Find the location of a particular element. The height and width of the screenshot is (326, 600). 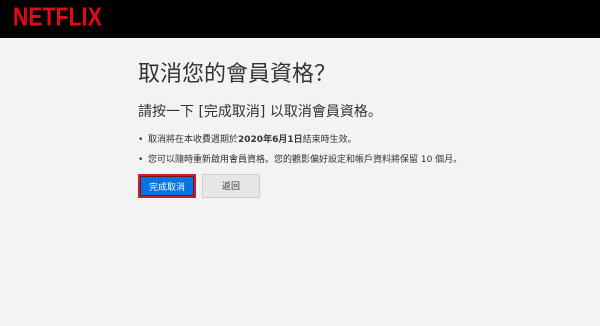

list-item: • 您可以隨時重新啟用會員資格。您的觀影偏好設定和帳戶資料將保留 10 個月。 is located at coordinates (358, 160).